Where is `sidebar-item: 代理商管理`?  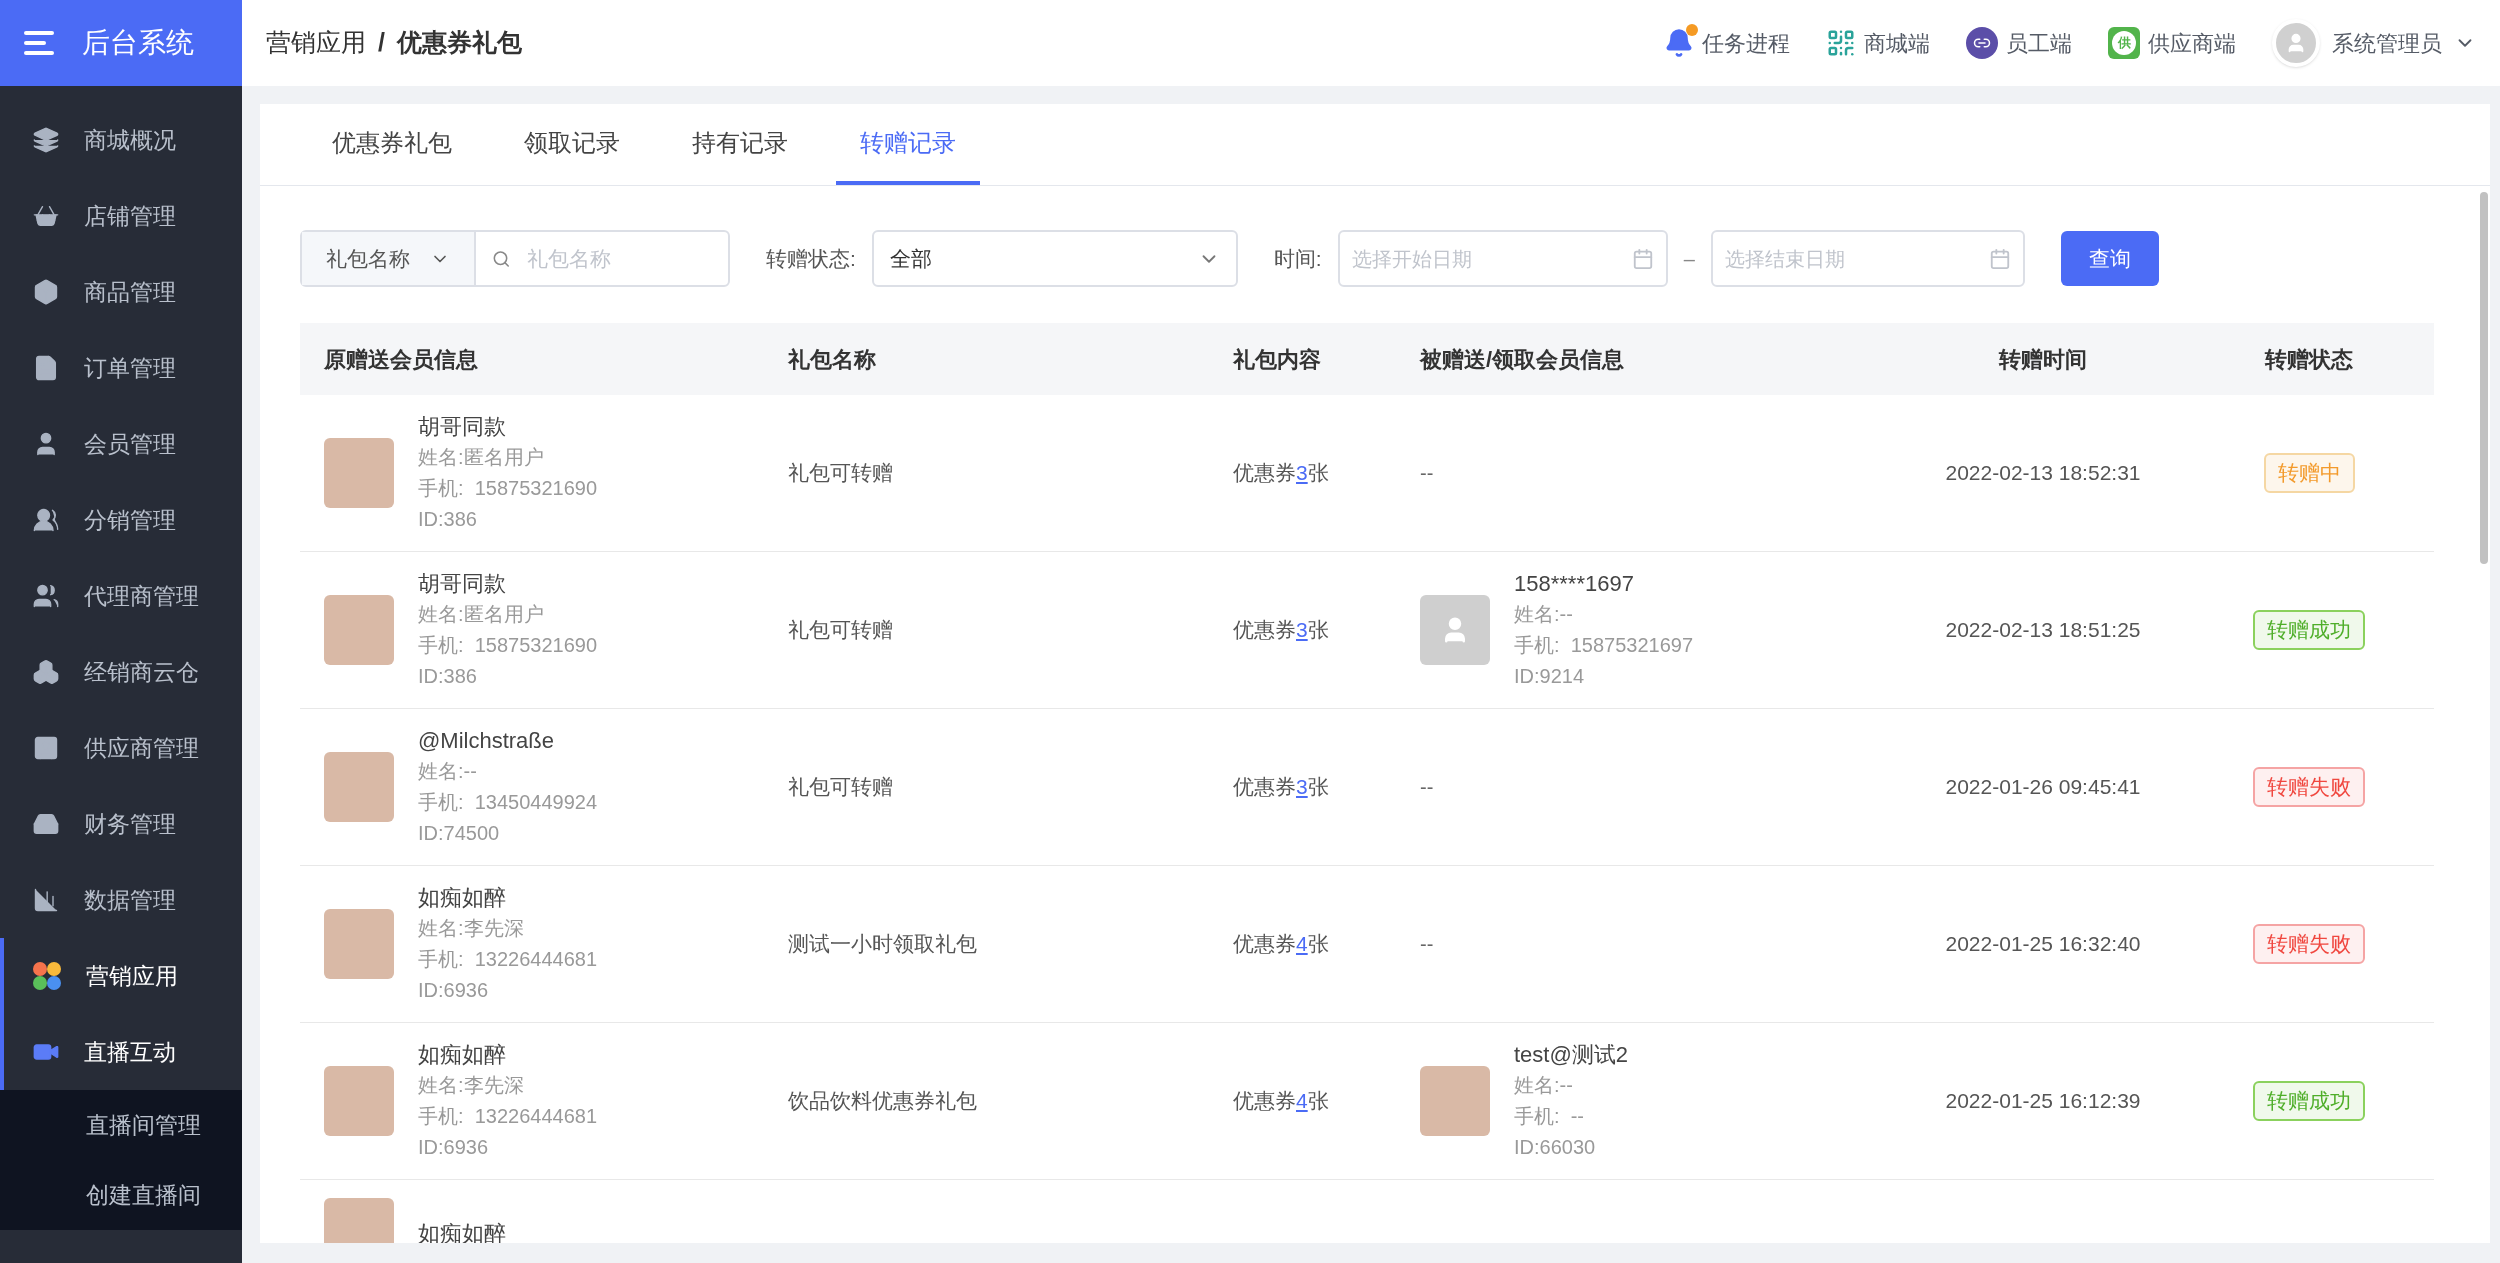
sidebar-item: 代理商管理 is located at coordinates (121, 596).